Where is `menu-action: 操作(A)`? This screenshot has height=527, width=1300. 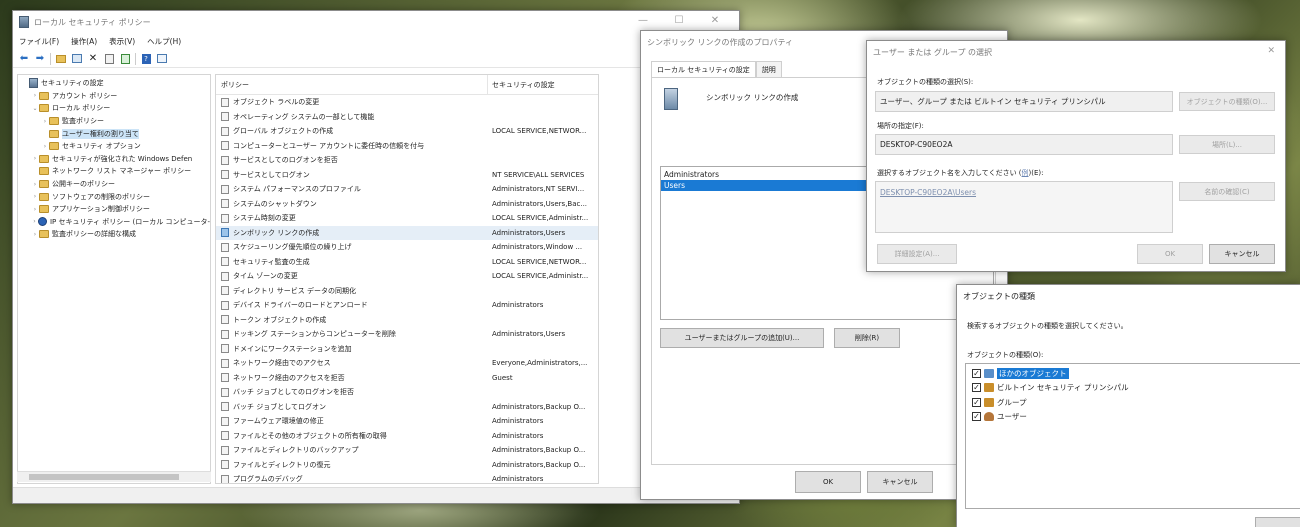 menu-action: 操作(A) is located at coordinates (84, 41).